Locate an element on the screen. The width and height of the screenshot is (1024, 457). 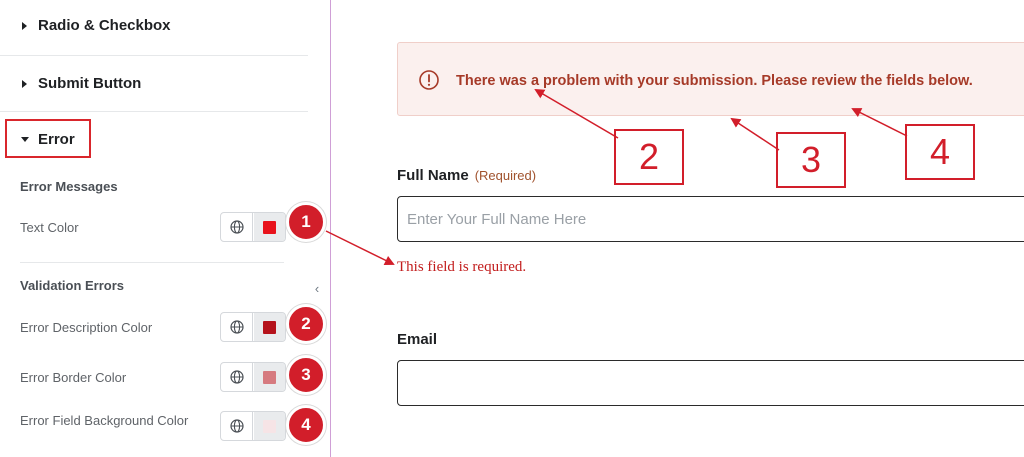
annotation-badge-1: 1 is located at coordinates (306, 222).